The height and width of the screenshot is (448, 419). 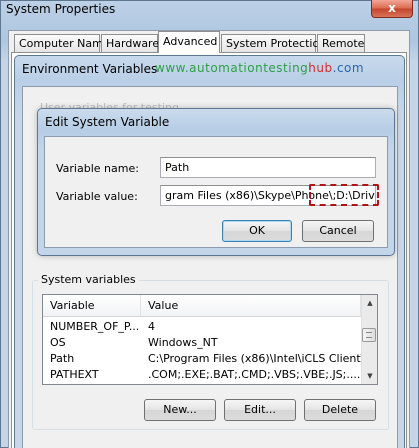 I want to click on tab-system-protection: System Protection, so click(x=273, y=43).